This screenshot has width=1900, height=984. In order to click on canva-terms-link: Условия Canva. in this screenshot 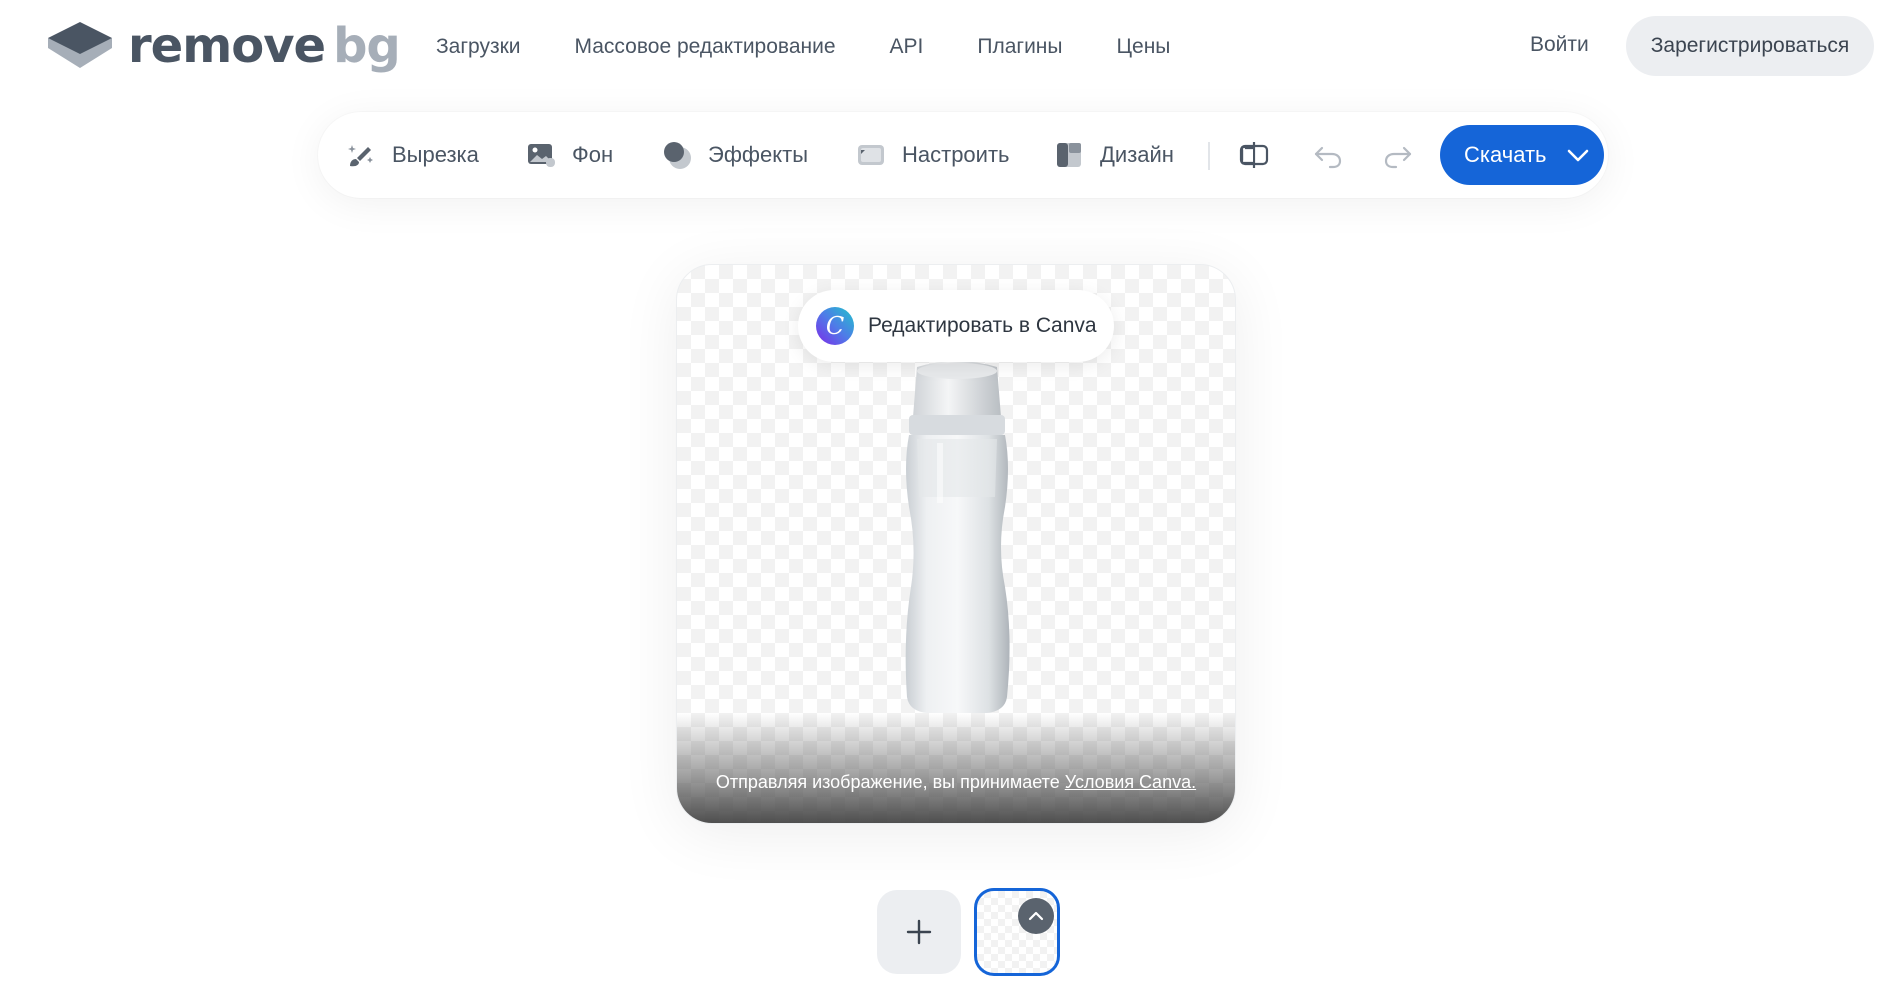, I will do `click(1130, 782)`.